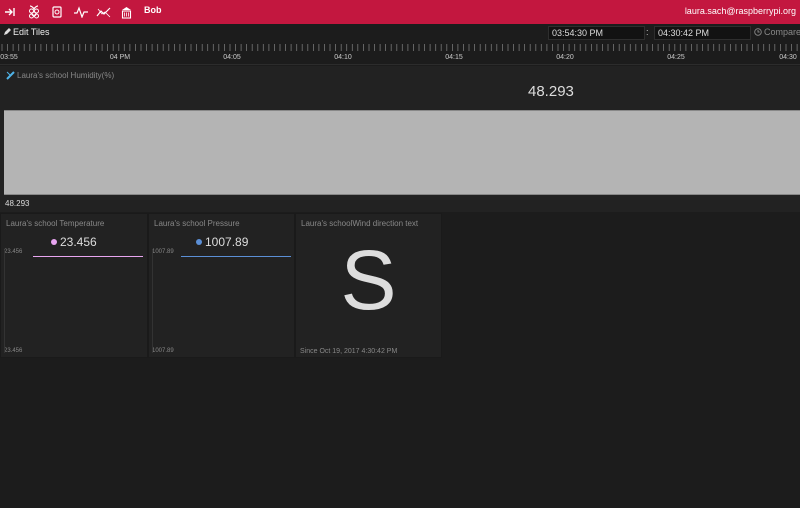 The image size is (800, 508). What do you see at coordinates (349, 351) in the screenshot?
I see `wind-timestamp: Since Oct 19, 2017 4:30:42 PM` at bounding box center [349, 351].